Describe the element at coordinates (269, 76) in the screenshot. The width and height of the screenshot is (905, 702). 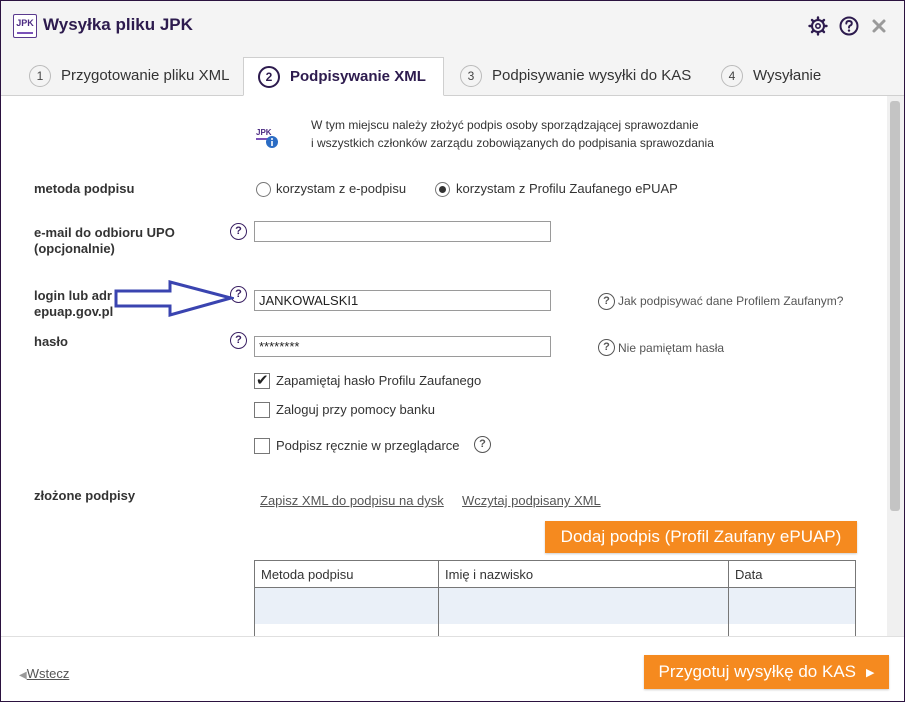
I see `tab-step-number: 2` at that location.